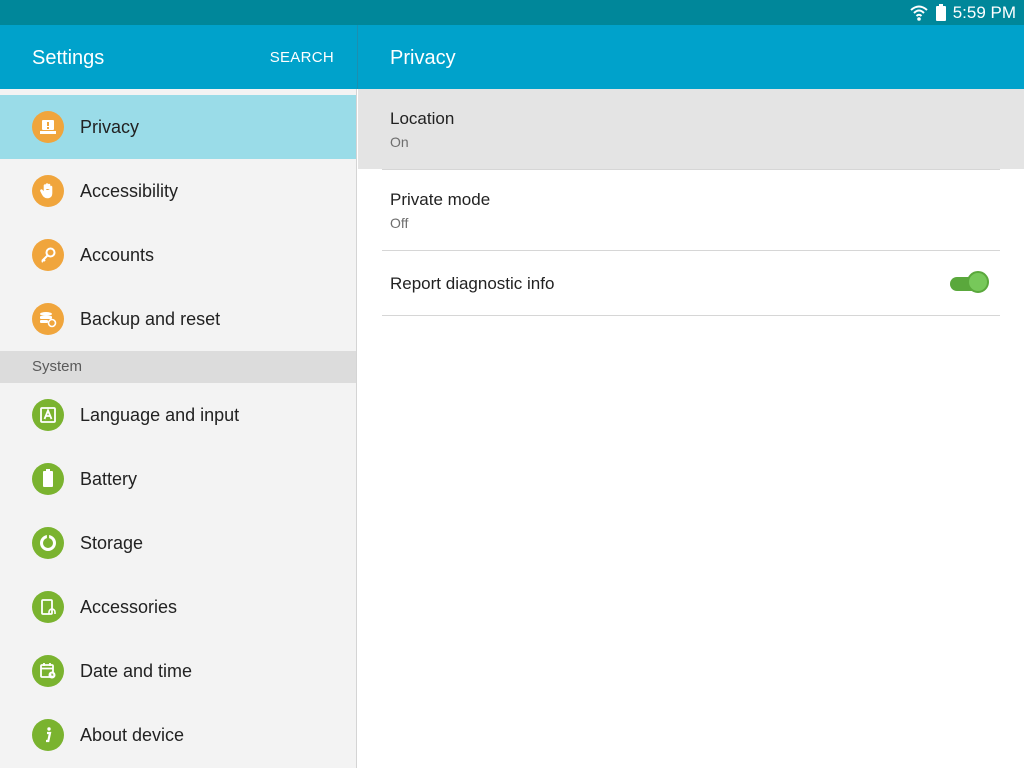 The height and width of the screenshot is (768, 1024). What do you see at coordinates (48, 255) in the screenshot?
I see `key-icon` at bounding box center [48, 255].